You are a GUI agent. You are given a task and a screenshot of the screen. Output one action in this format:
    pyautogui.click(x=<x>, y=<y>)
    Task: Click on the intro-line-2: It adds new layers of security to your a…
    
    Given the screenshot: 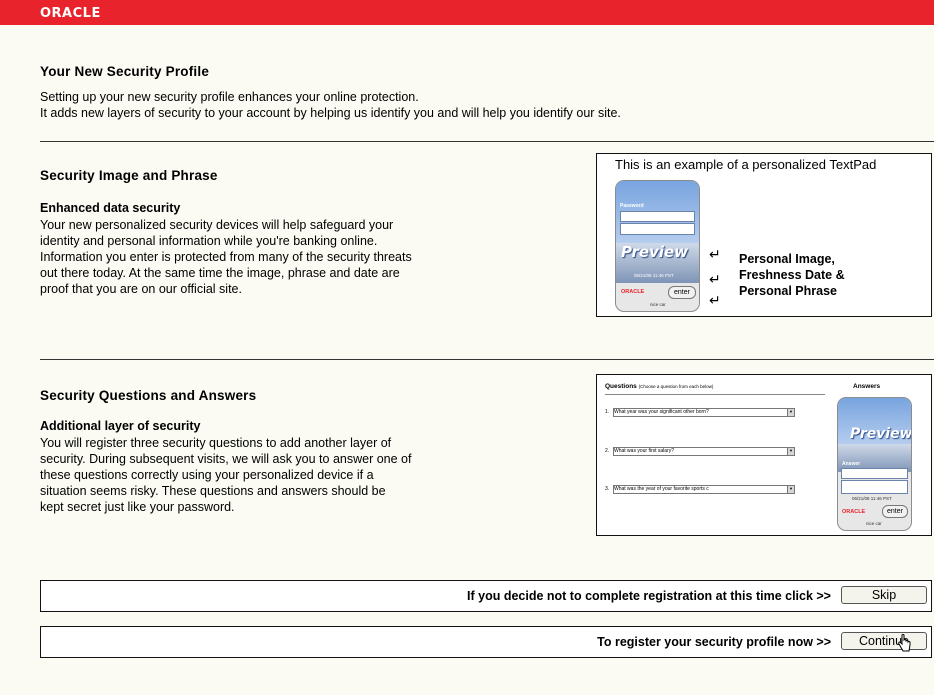 What is the action you would take?
    pyautogui.click(x=330, y=113)
    